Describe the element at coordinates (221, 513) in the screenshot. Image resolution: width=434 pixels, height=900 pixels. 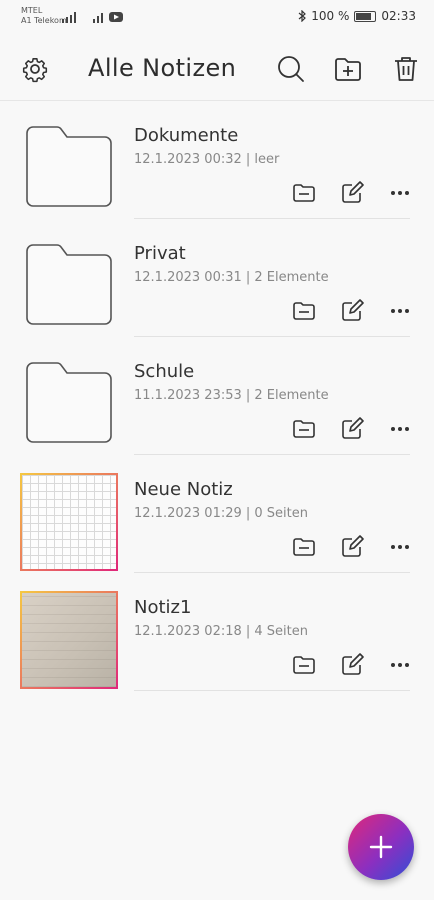
I see `item-meta: 12.1.2023 01:29 | 0 Seiten` at that location.